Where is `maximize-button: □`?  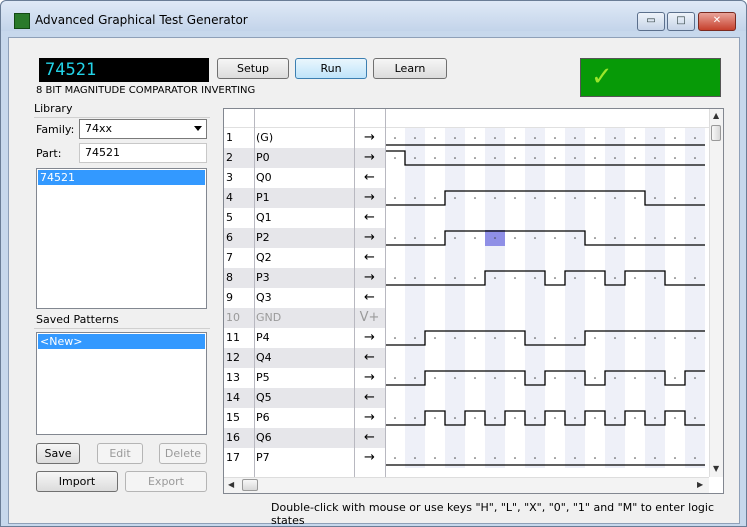 maximize-button: □ is located at coordinates (681, 21).